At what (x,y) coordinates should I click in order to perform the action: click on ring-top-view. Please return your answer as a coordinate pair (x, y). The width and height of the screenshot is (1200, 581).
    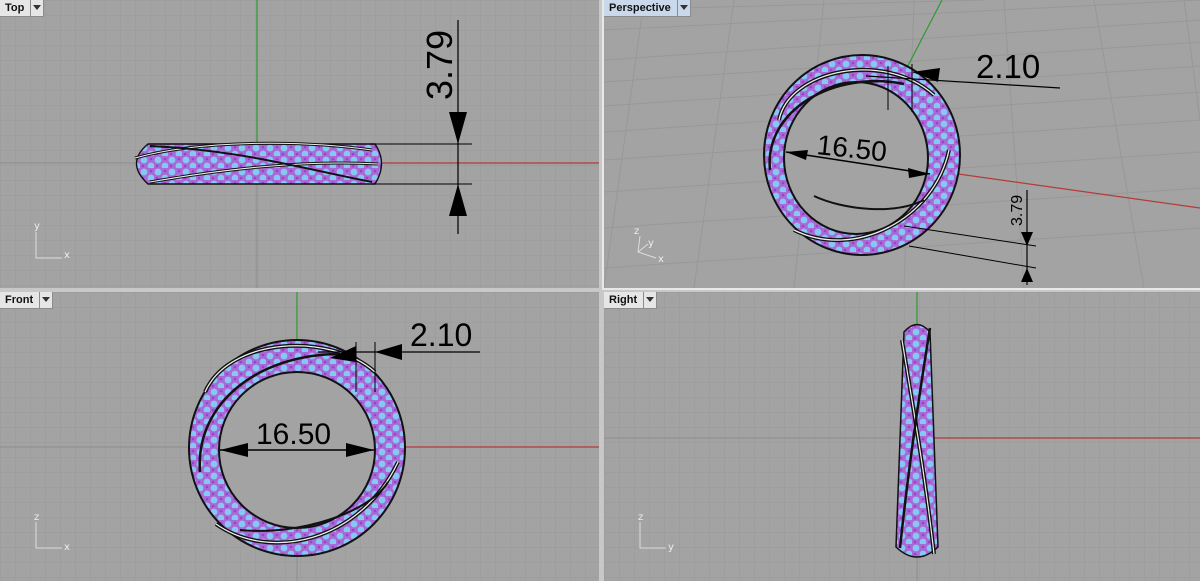
    Looking at the image, I should click on (258, 163).